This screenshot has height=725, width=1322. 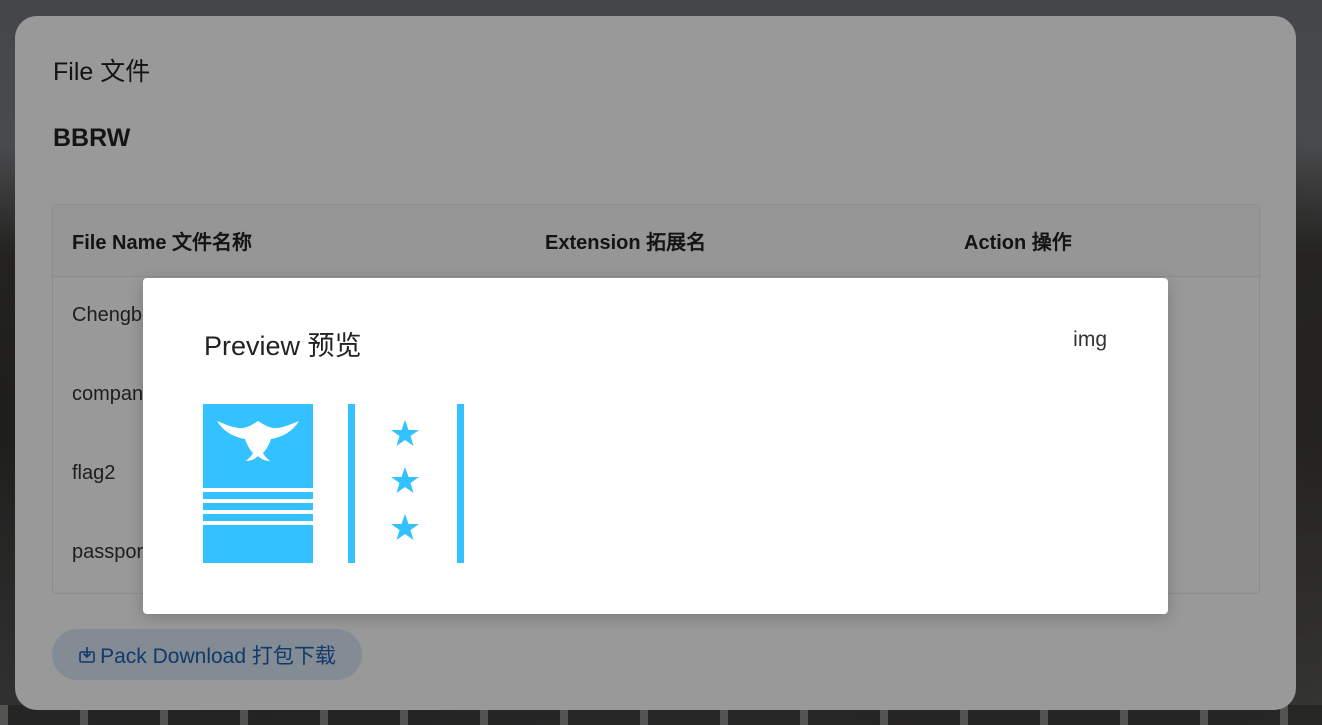 What do you see at coordinates (333, 483) in the screenshot?
I see `flag-image` at bounding box center [333, 483].